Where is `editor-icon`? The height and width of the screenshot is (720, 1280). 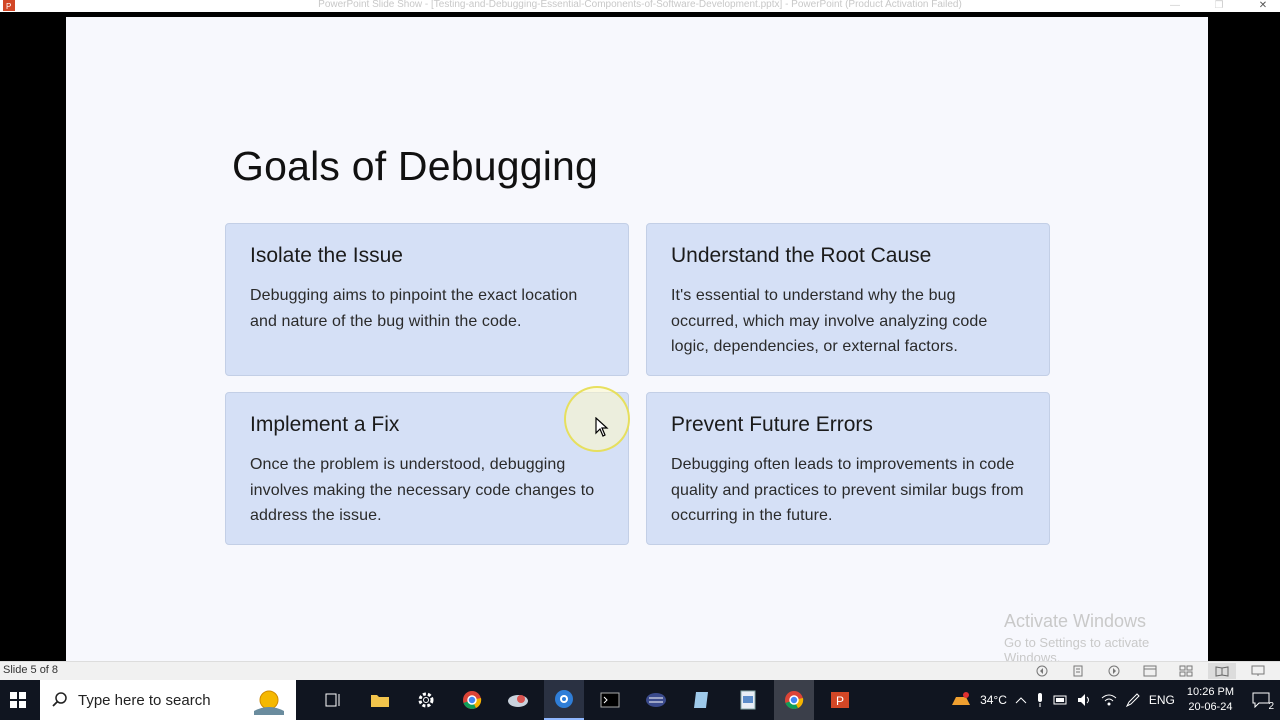
editor-icon is located at coordinates (656, 700).